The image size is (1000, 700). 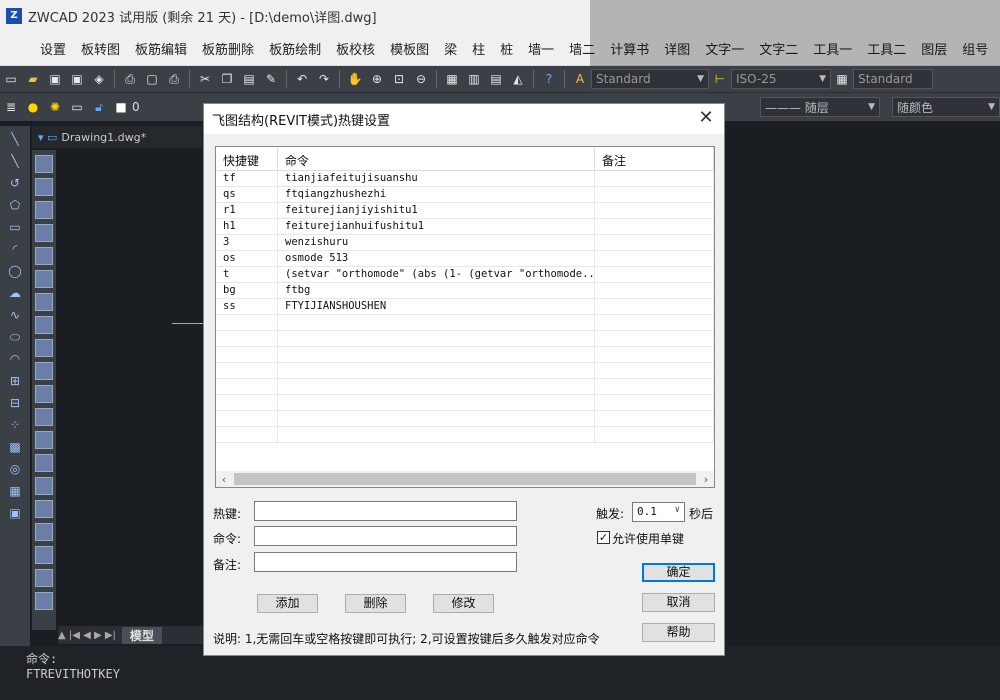 I want to click on scroll-left-icon: ‹, so click(x=224, y=479).